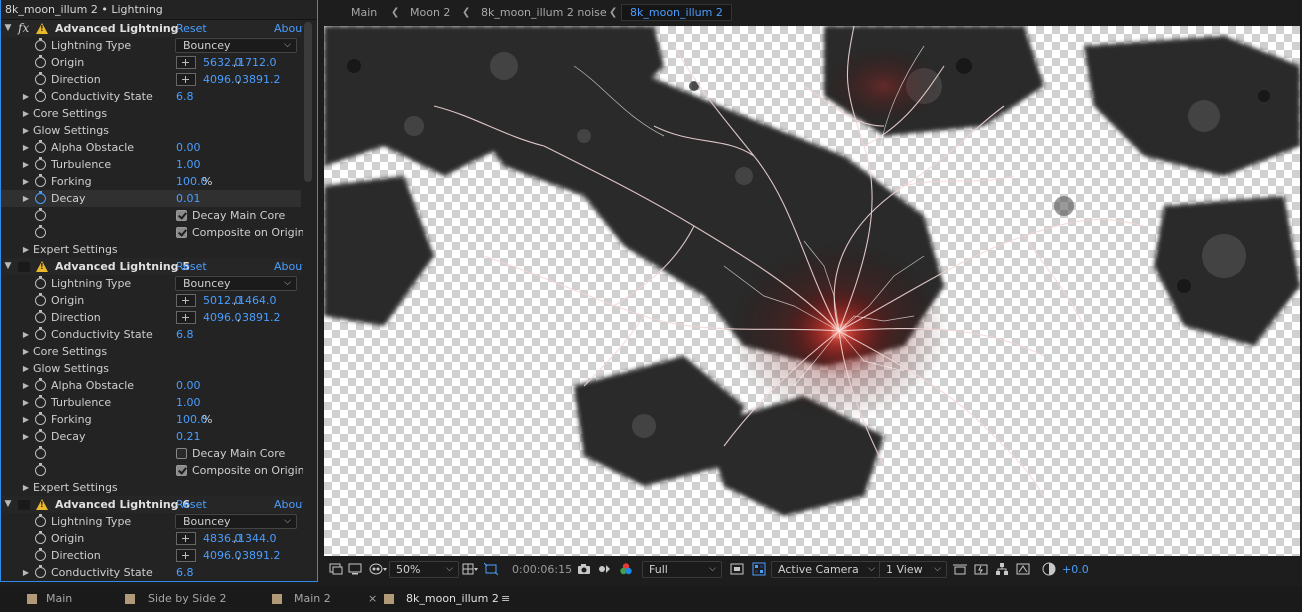  I want to click on camera-dropdown: Active Camera ⌵, so click(826, 569).